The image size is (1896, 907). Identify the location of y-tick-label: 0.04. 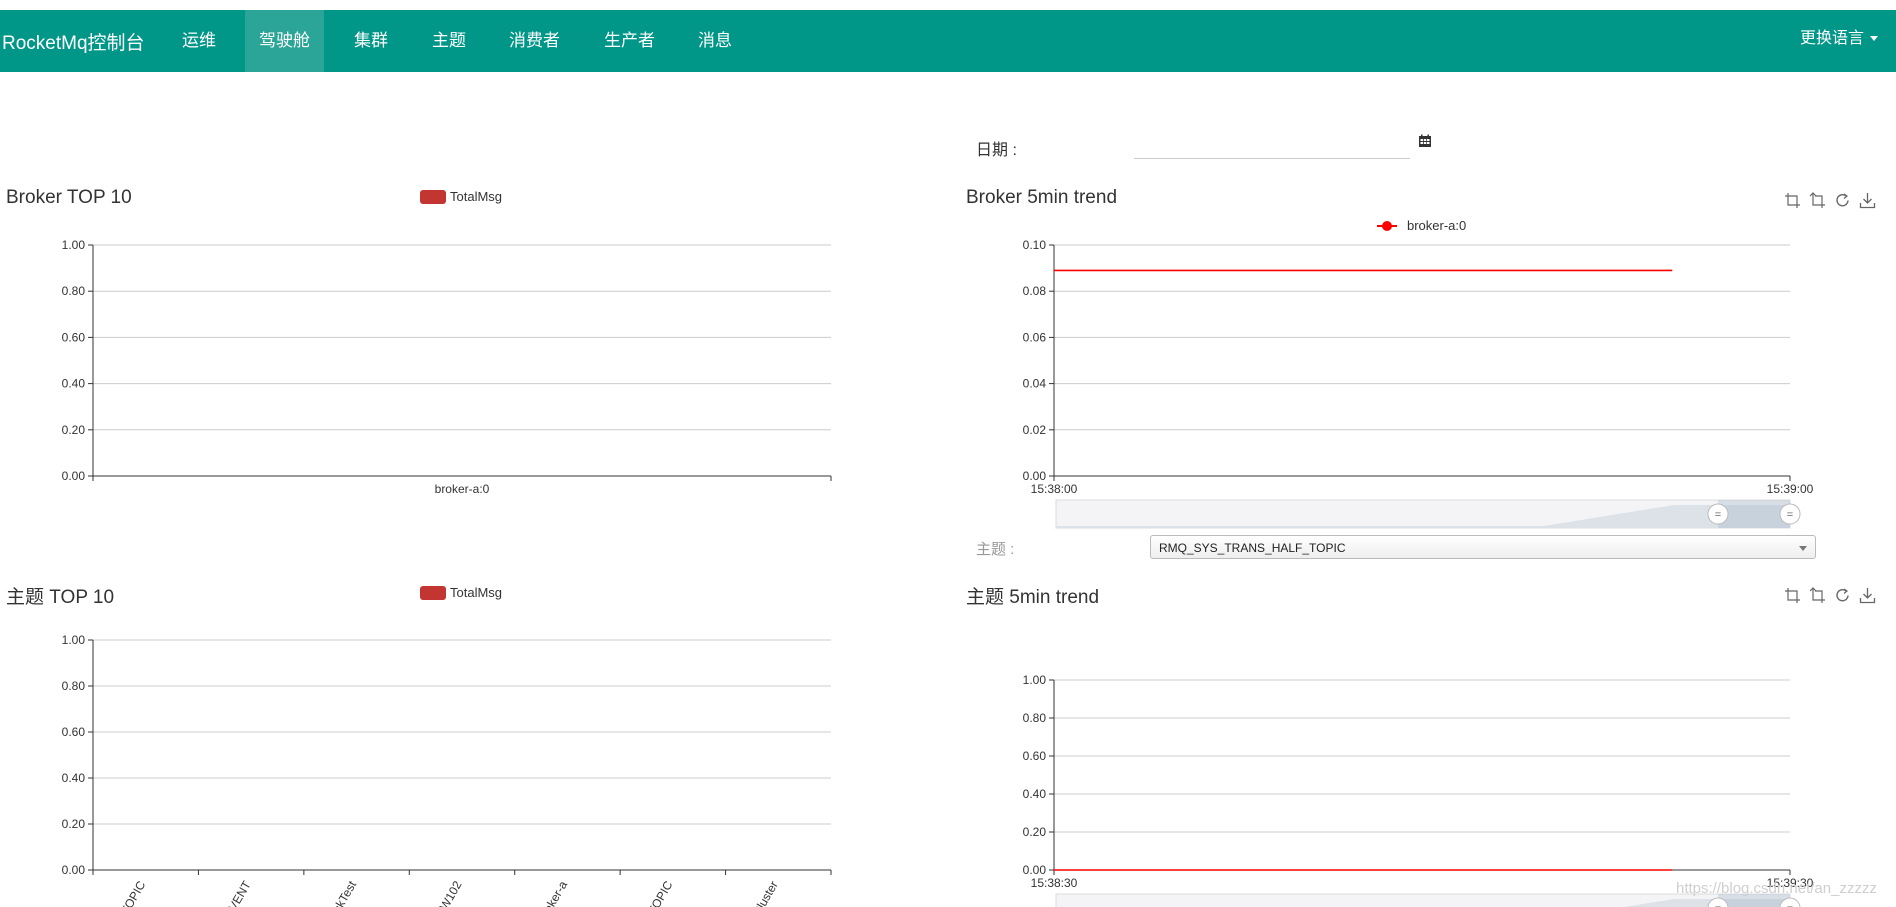
(1035, 384).